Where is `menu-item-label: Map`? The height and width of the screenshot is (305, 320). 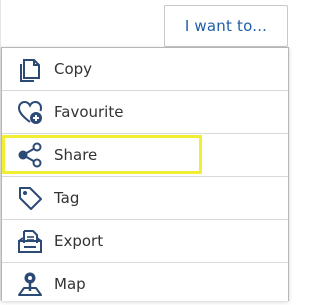 menu-item-label: Map is located at coordinates (70, 284).